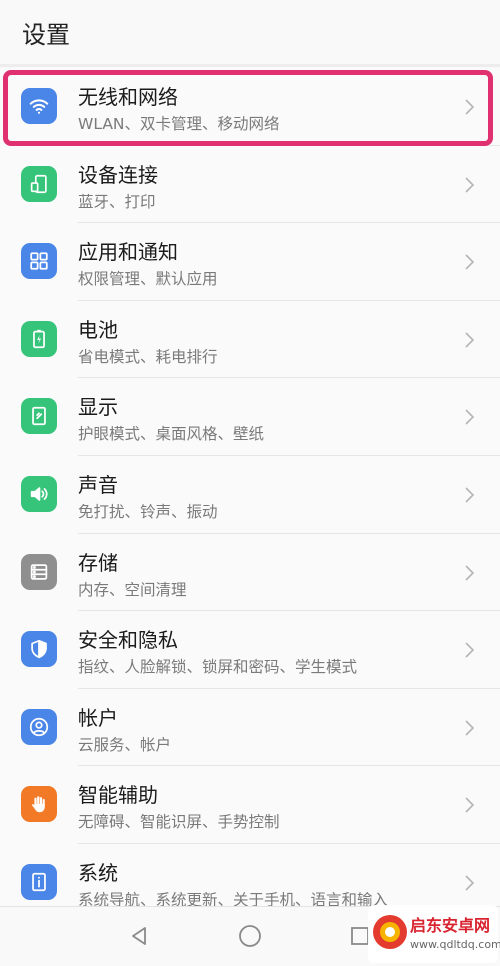 Image resolution: width=500 pixels, height=966 pixels. What do you see at coordinates (450, 925) in the screenshot?
I see `watermark-title: 启东安卓网` at bounding box center [450, 925].